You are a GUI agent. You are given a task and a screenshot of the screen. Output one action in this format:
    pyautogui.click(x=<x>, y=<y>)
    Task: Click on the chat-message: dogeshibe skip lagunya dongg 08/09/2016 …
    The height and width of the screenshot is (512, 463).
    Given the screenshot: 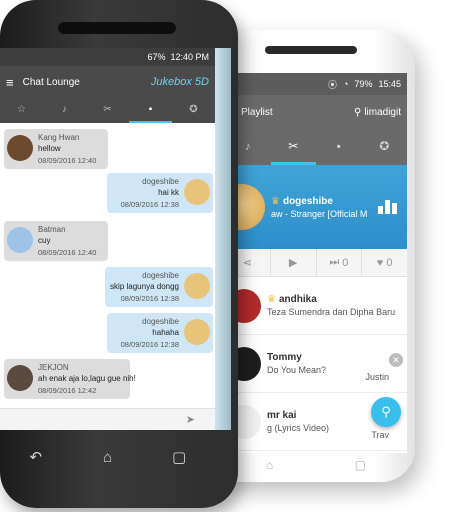 What is the action you would take?
    pyautogui.click(x=159, y=287)
    